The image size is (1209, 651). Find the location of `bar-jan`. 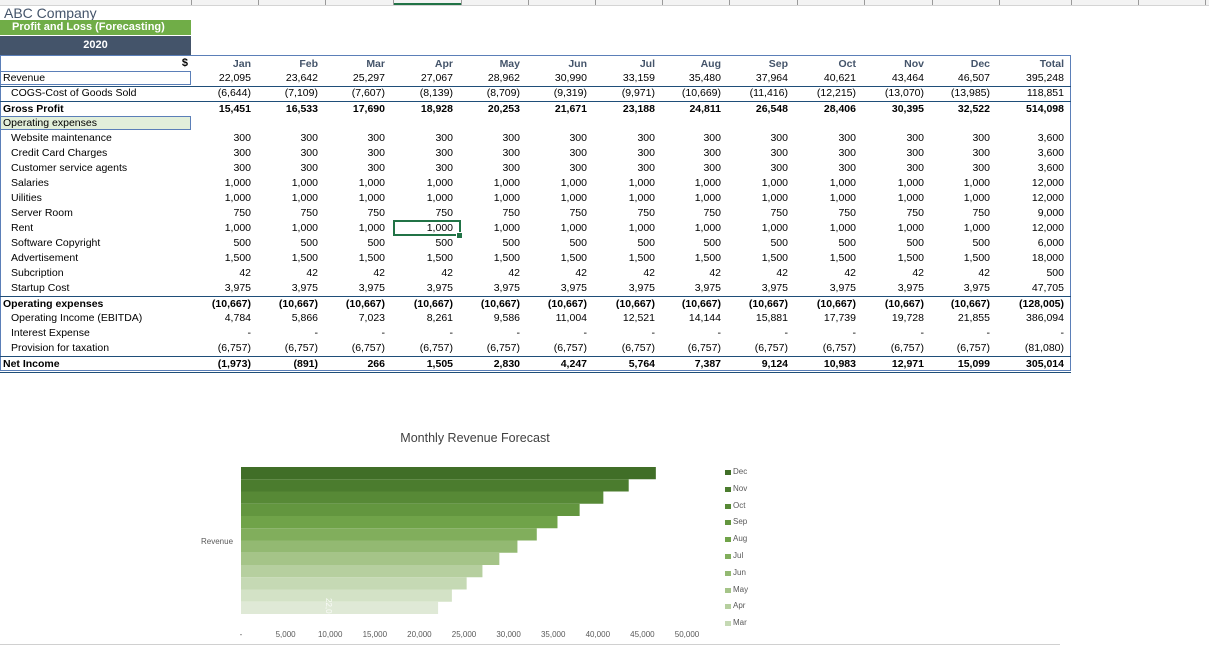

bar-jan is located at coordinates (340, 607).